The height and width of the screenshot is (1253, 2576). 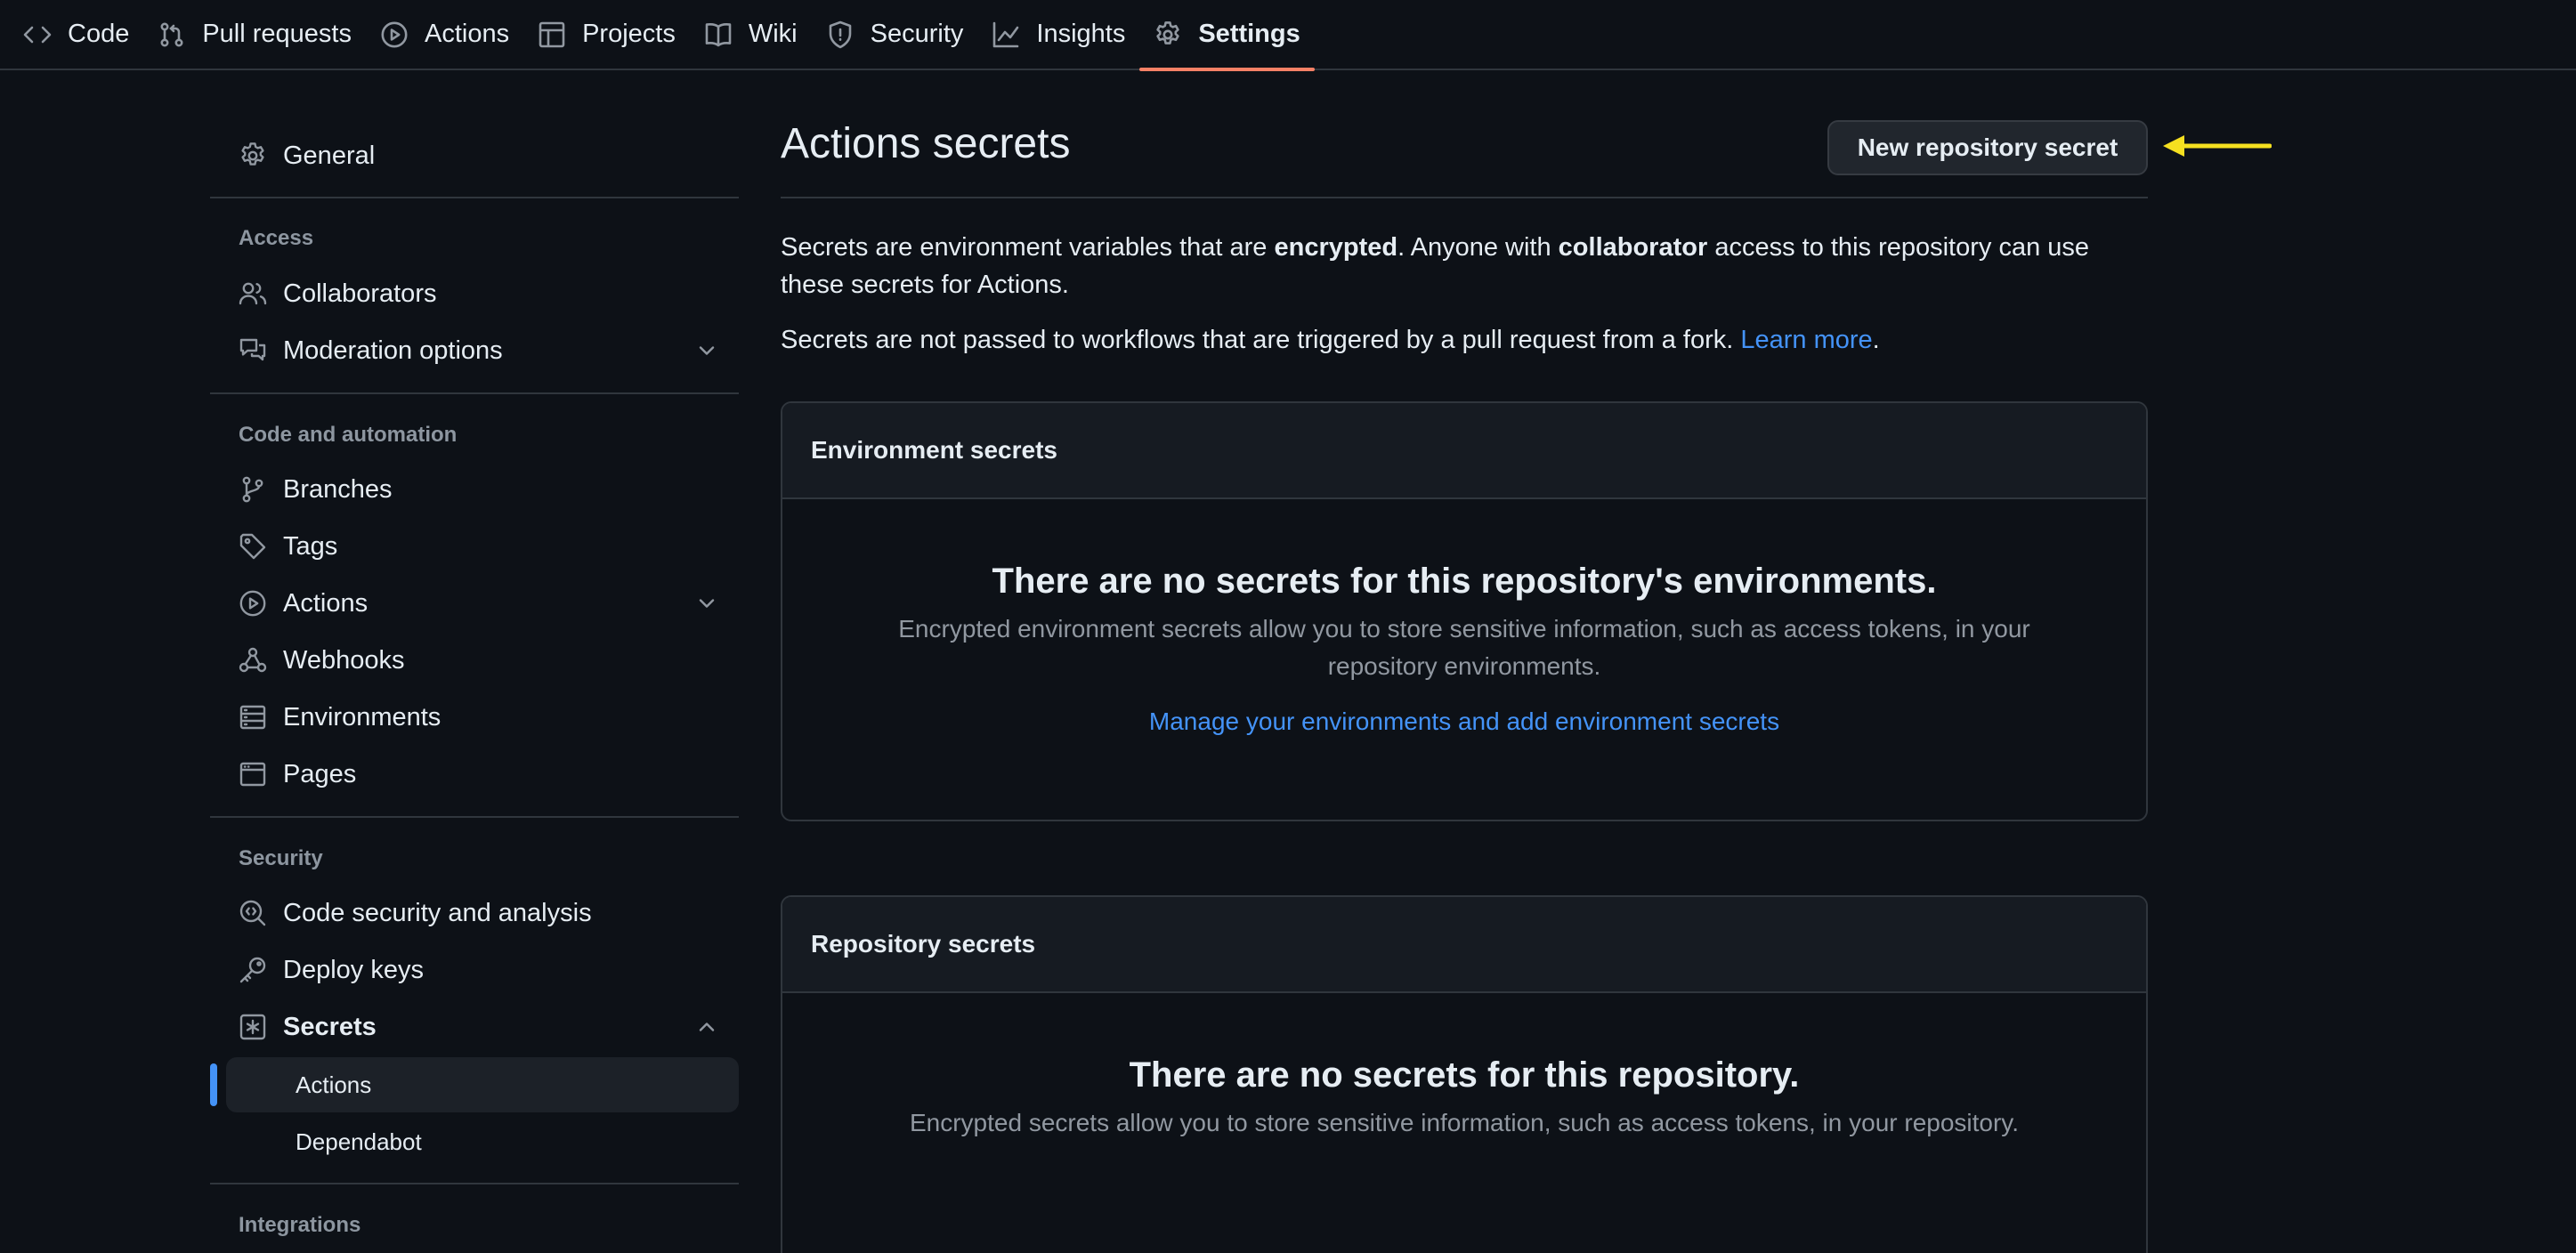 What do you see at coordinates (479, 970) in the screenshot?
I see `sidebar-item-deploy-keys: Deploy keys` at bounding box center [479, 970].